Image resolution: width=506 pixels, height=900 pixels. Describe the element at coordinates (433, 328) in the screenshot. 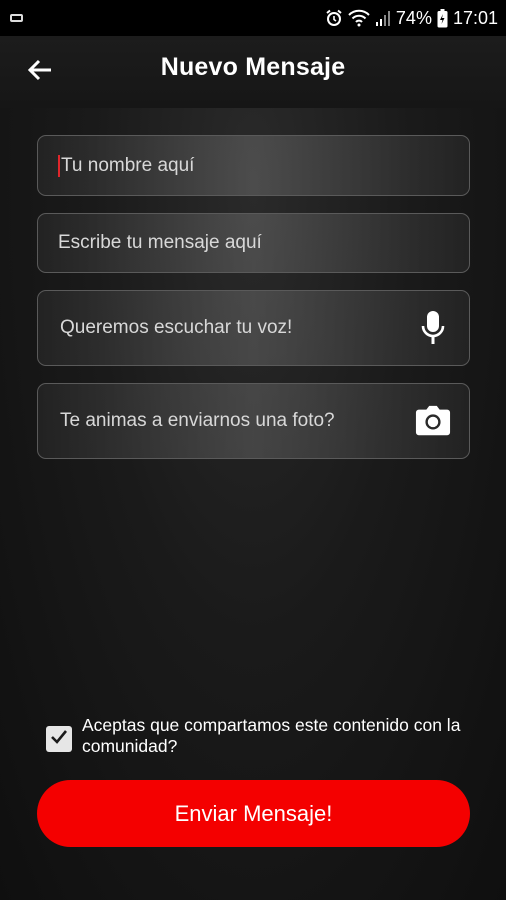

I see `microphone-icon` at that location.